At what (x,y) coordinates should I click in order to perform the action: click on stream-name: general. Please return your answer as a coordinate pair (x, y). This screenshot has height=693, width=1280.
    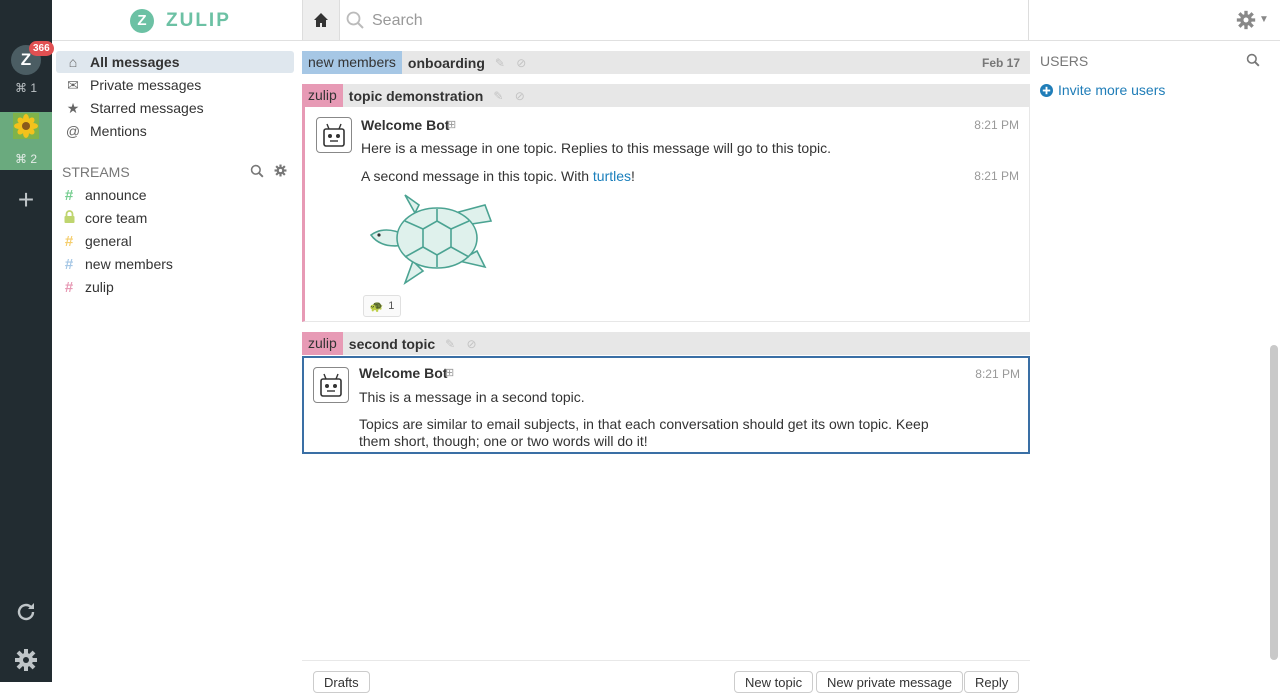
    Looking at the image, I should click on (108, 241).